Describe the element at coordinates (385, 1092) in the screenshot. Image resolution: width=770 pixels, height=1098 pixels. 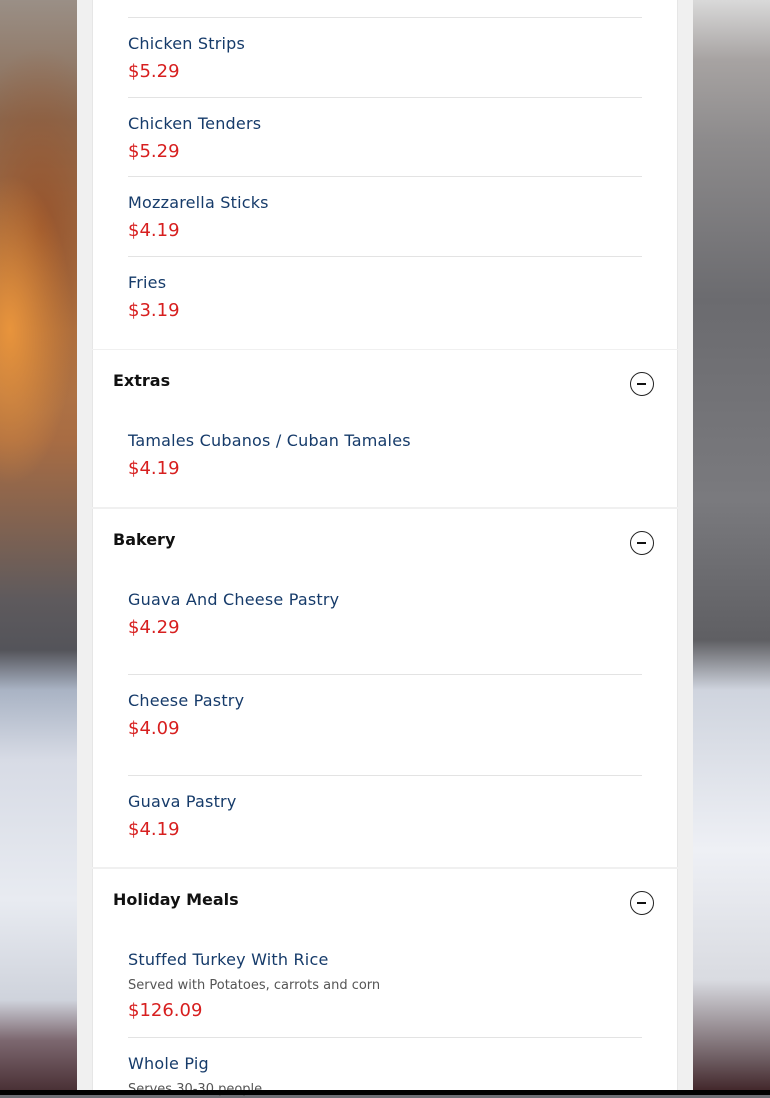
I see `bottom-edge-bar` at that location.